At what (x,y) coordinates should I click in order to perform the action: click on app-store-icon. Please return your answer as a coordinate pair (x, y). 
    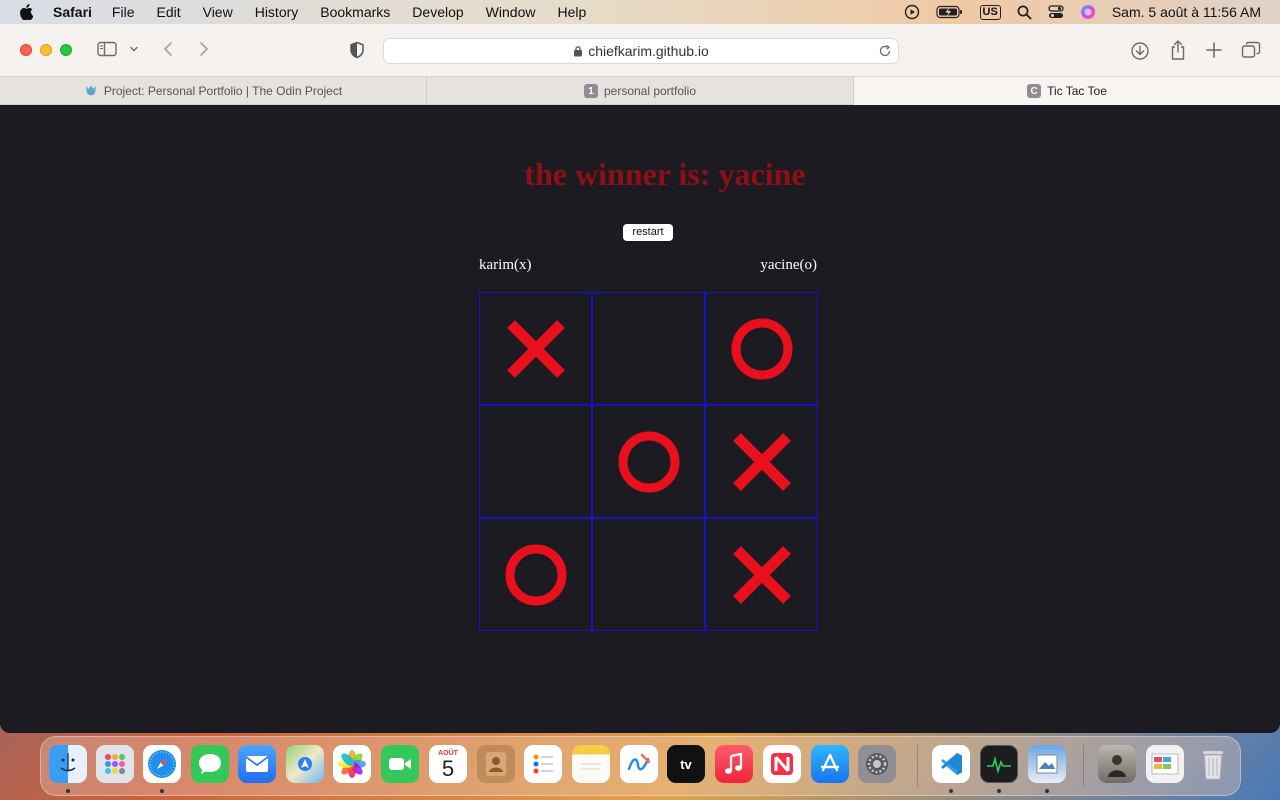
    Looking at the image, I should click on (830, 764).